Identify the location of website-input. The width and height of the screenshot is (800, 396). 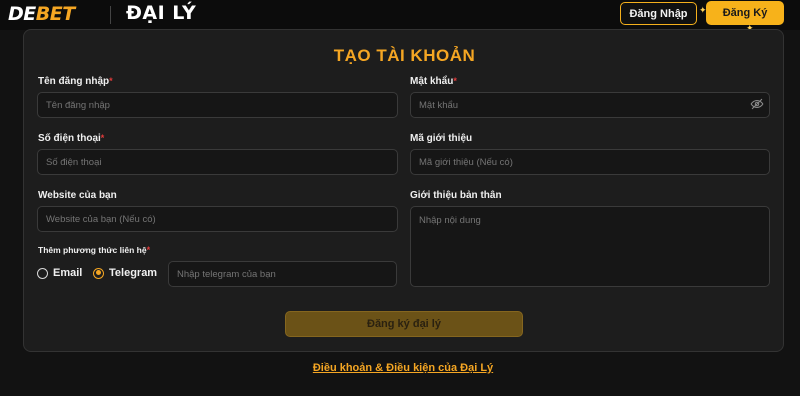
(217, 219).